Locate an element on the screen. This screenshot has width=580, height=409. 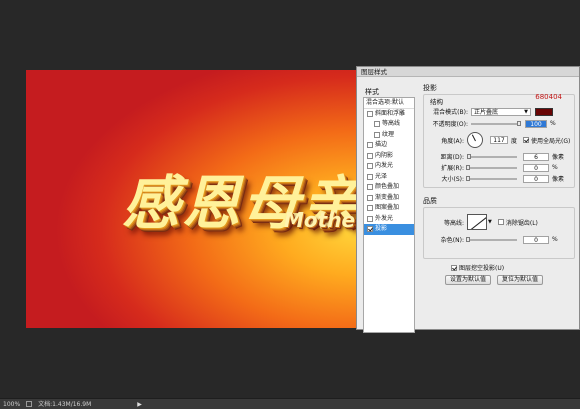
opacity-row: 不透明度(O): 100 % is located at coordinates (492, 123).